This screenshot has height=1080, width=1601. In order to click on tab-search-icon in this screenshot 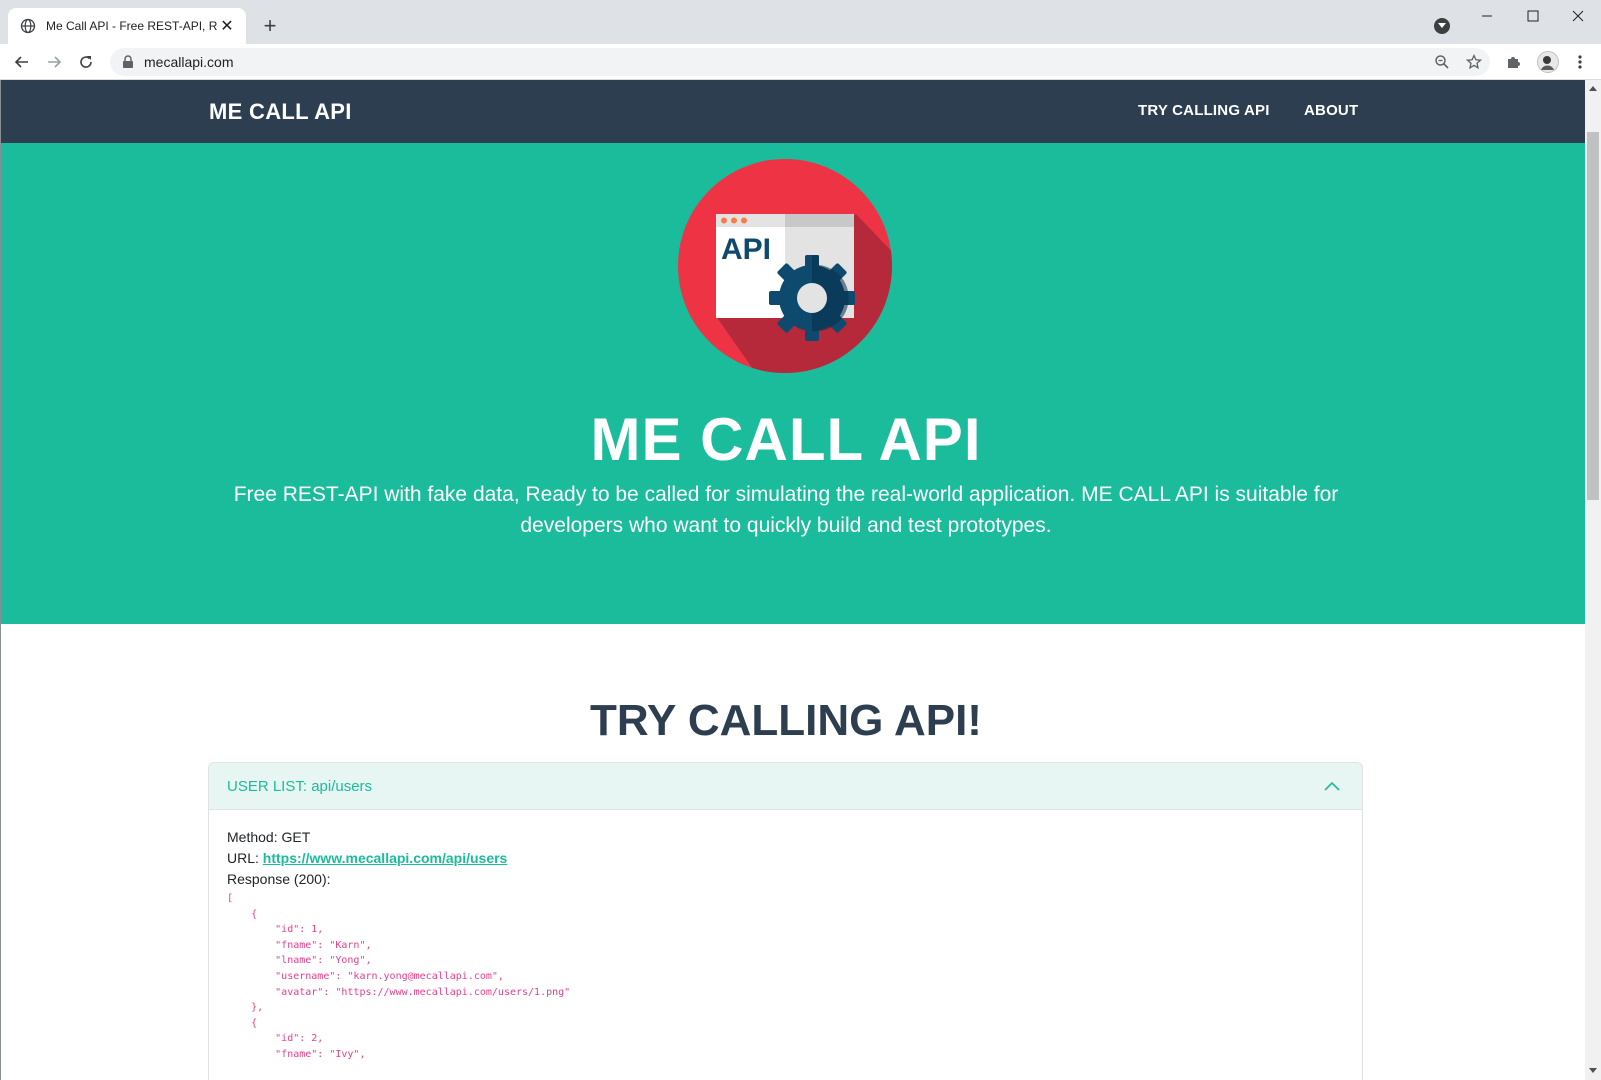, I will do `click(1442, 26)`.